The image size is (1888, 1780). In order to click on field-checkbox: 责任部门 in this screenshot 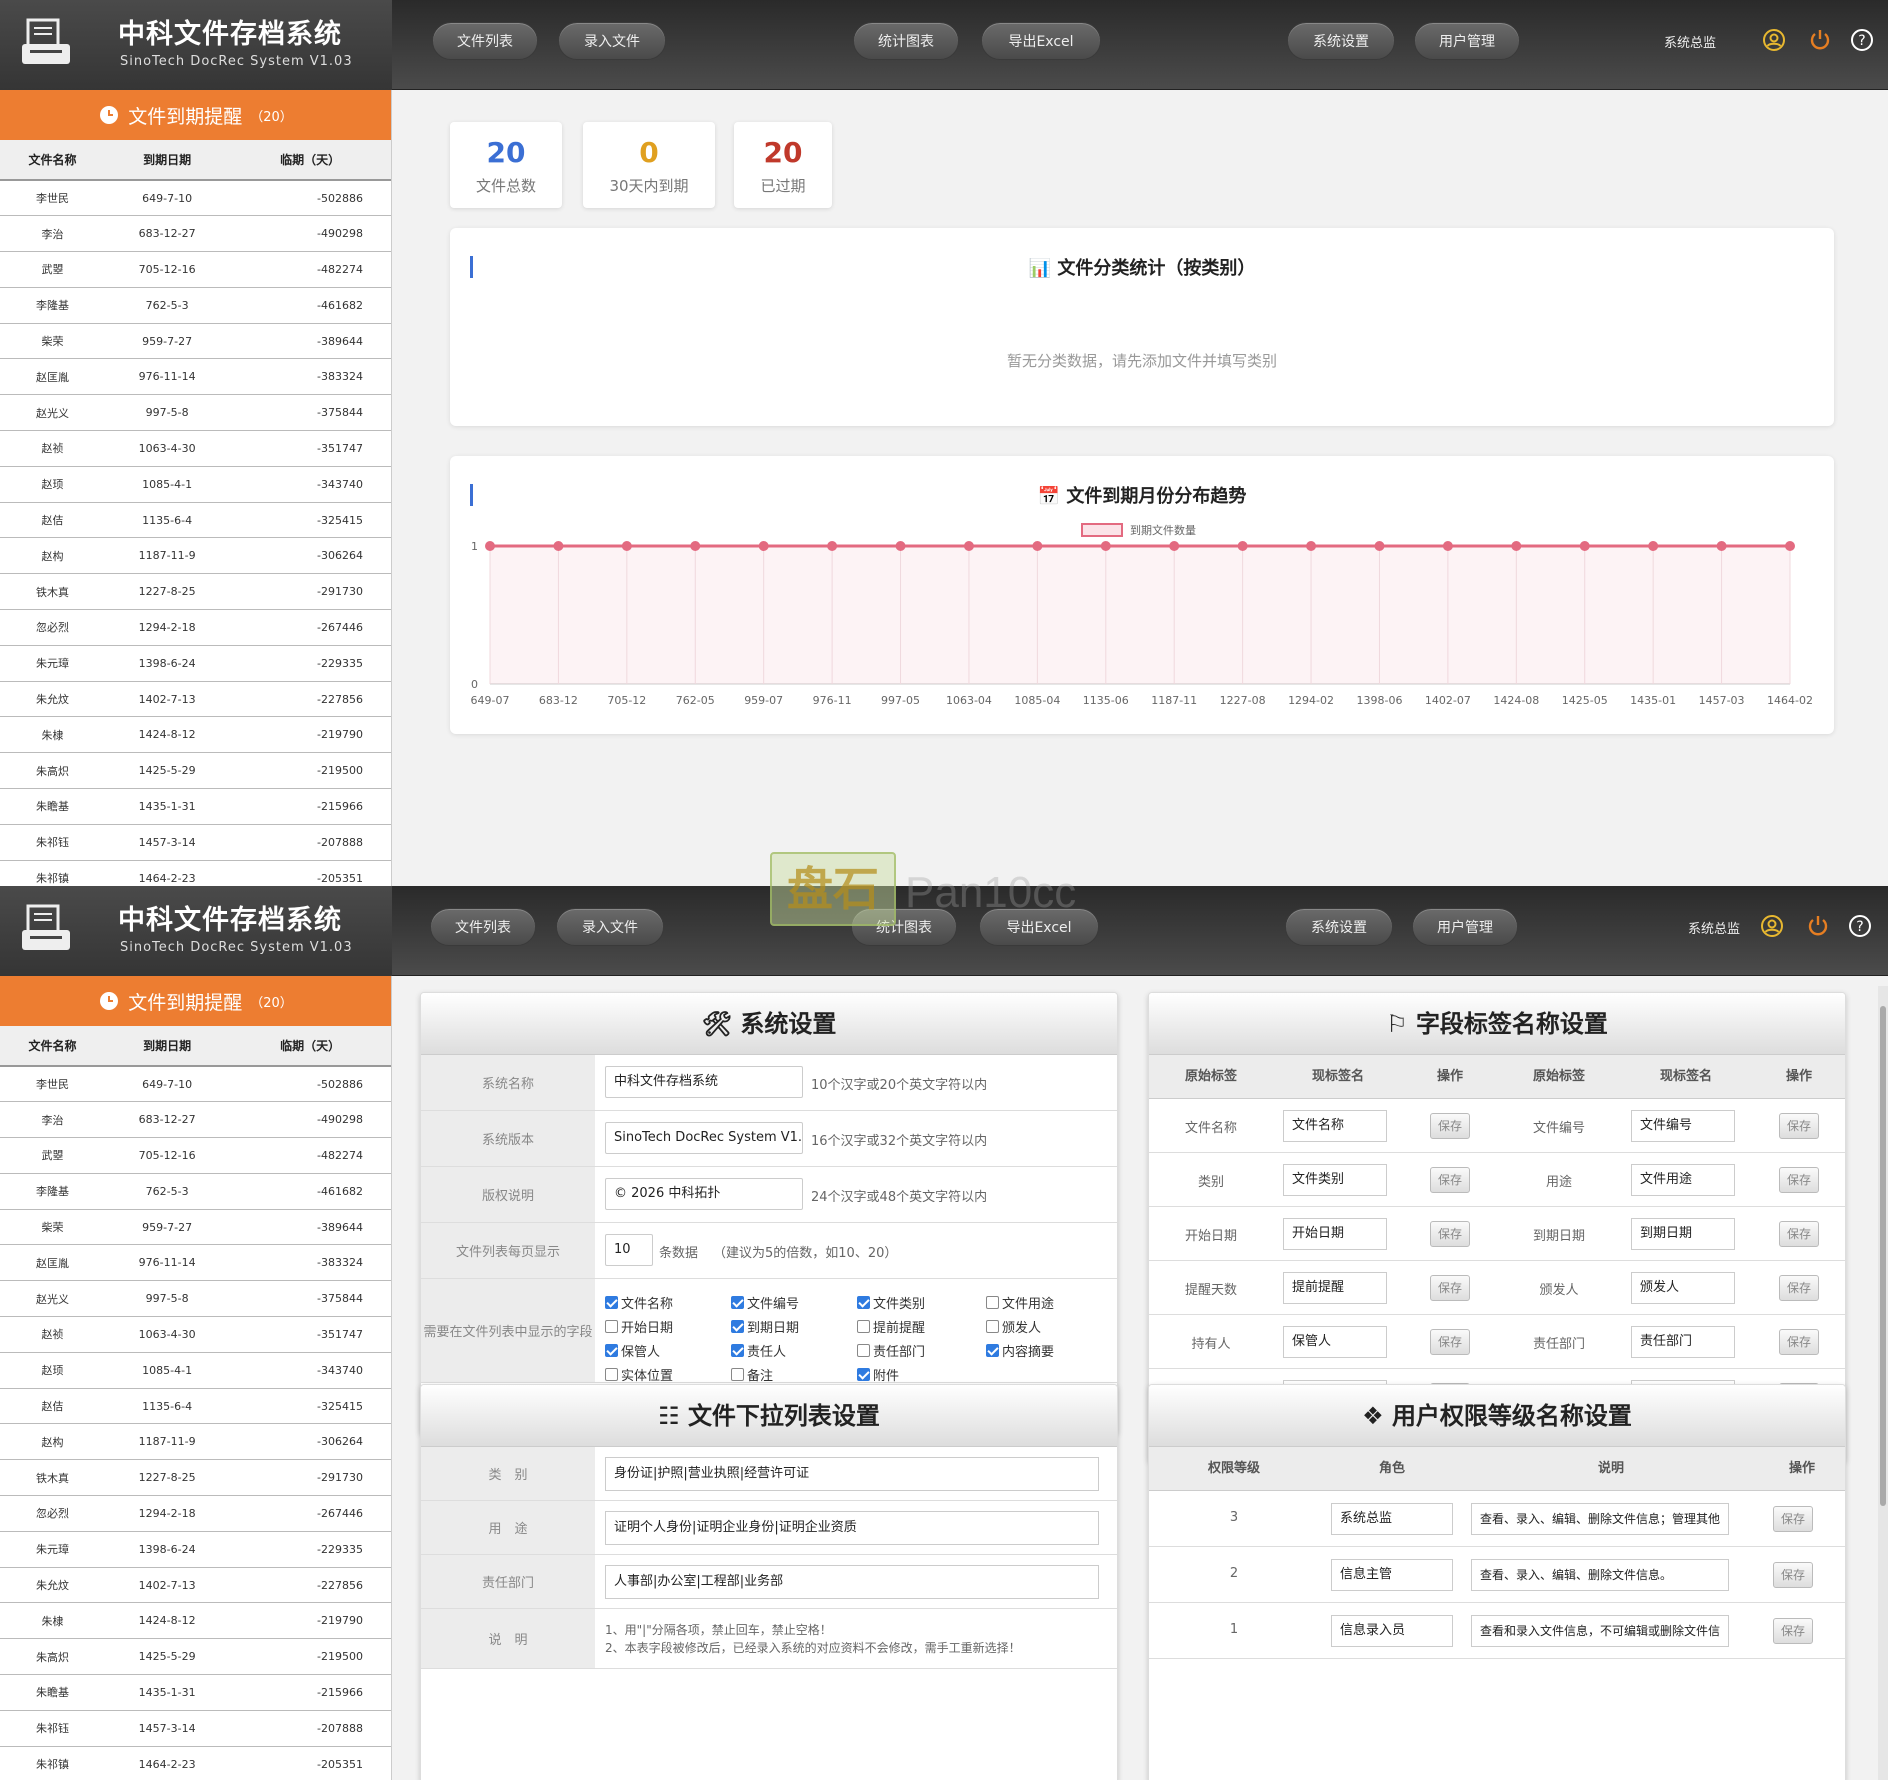, I will do `click(891, 1350)`.